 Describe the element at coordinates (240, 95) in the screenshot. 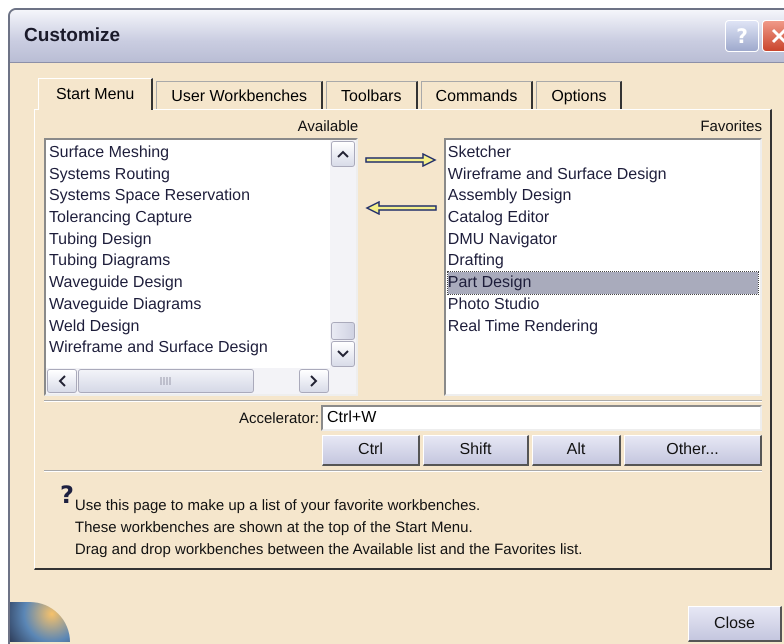

I see `tab: User Workbenches` at that location.